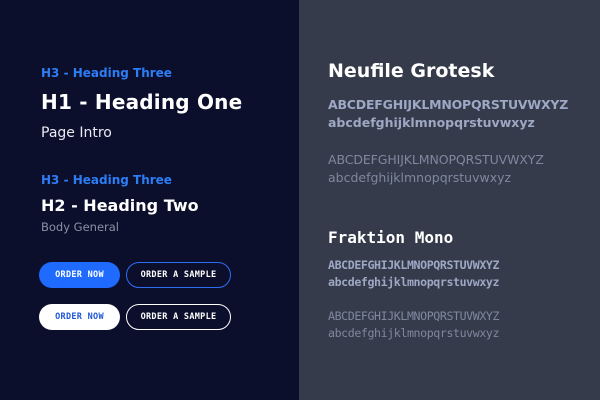 The width and height of the screenshot is (600, 400). What do you see at coordinates (391, 237) in the screenshot?
I see `mono-typeface-title: Fraktion Mono` at bounding box center [391, 237].